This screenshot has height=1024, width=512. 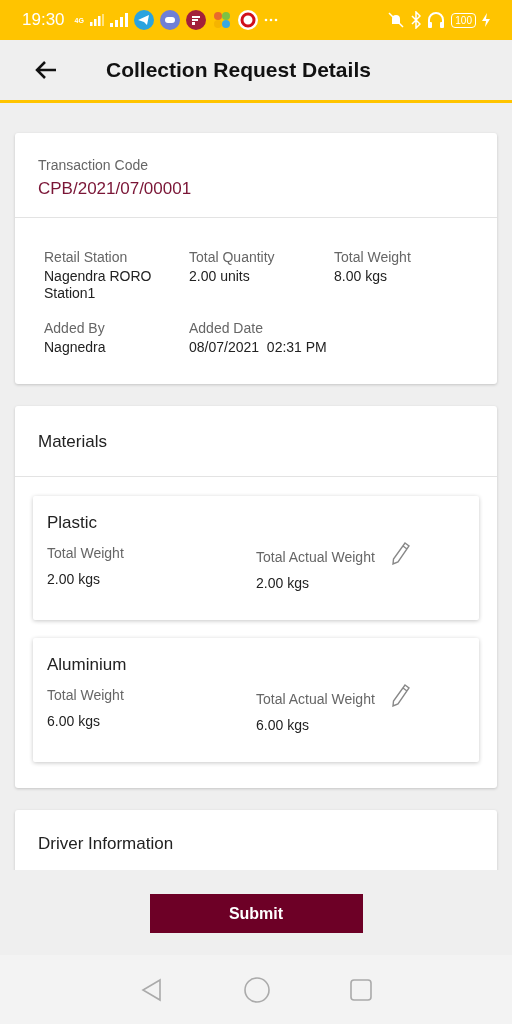 I want to click on submit-button: Submit, so click(x=256, y=913).